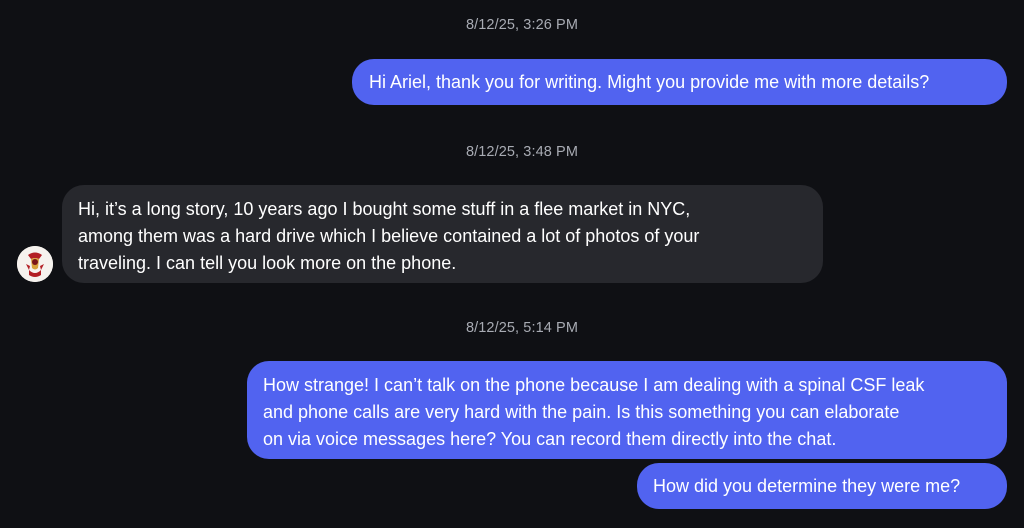 Image resolution: width=1024 pixels, height=528 pixels. I want to click on outgoing-message-bubble: How did you determine they were me?, so click(822, 486).